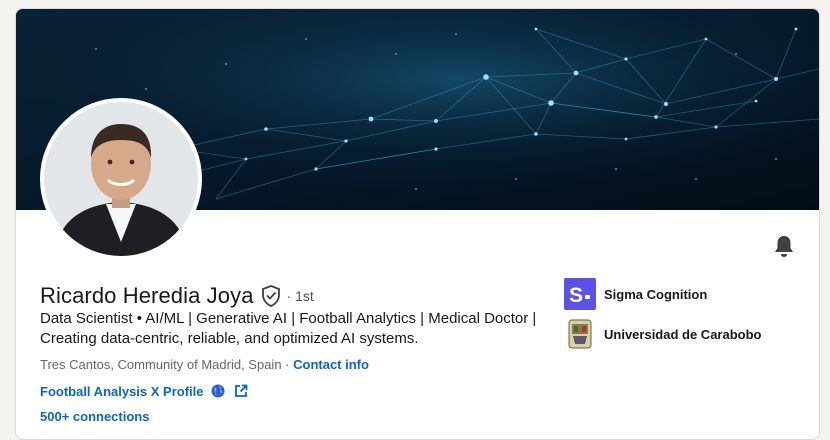 The height and width of the screenshot is (440, 830). I want to click on external-link-row: Football Analysis X Profile, so click(144, 391).